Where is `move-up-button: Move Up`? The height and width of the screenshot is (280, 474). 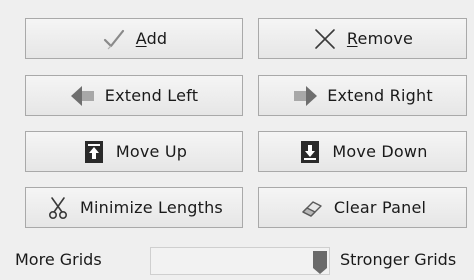
move-up-button: Move Up is located at coordinates (134, 151).